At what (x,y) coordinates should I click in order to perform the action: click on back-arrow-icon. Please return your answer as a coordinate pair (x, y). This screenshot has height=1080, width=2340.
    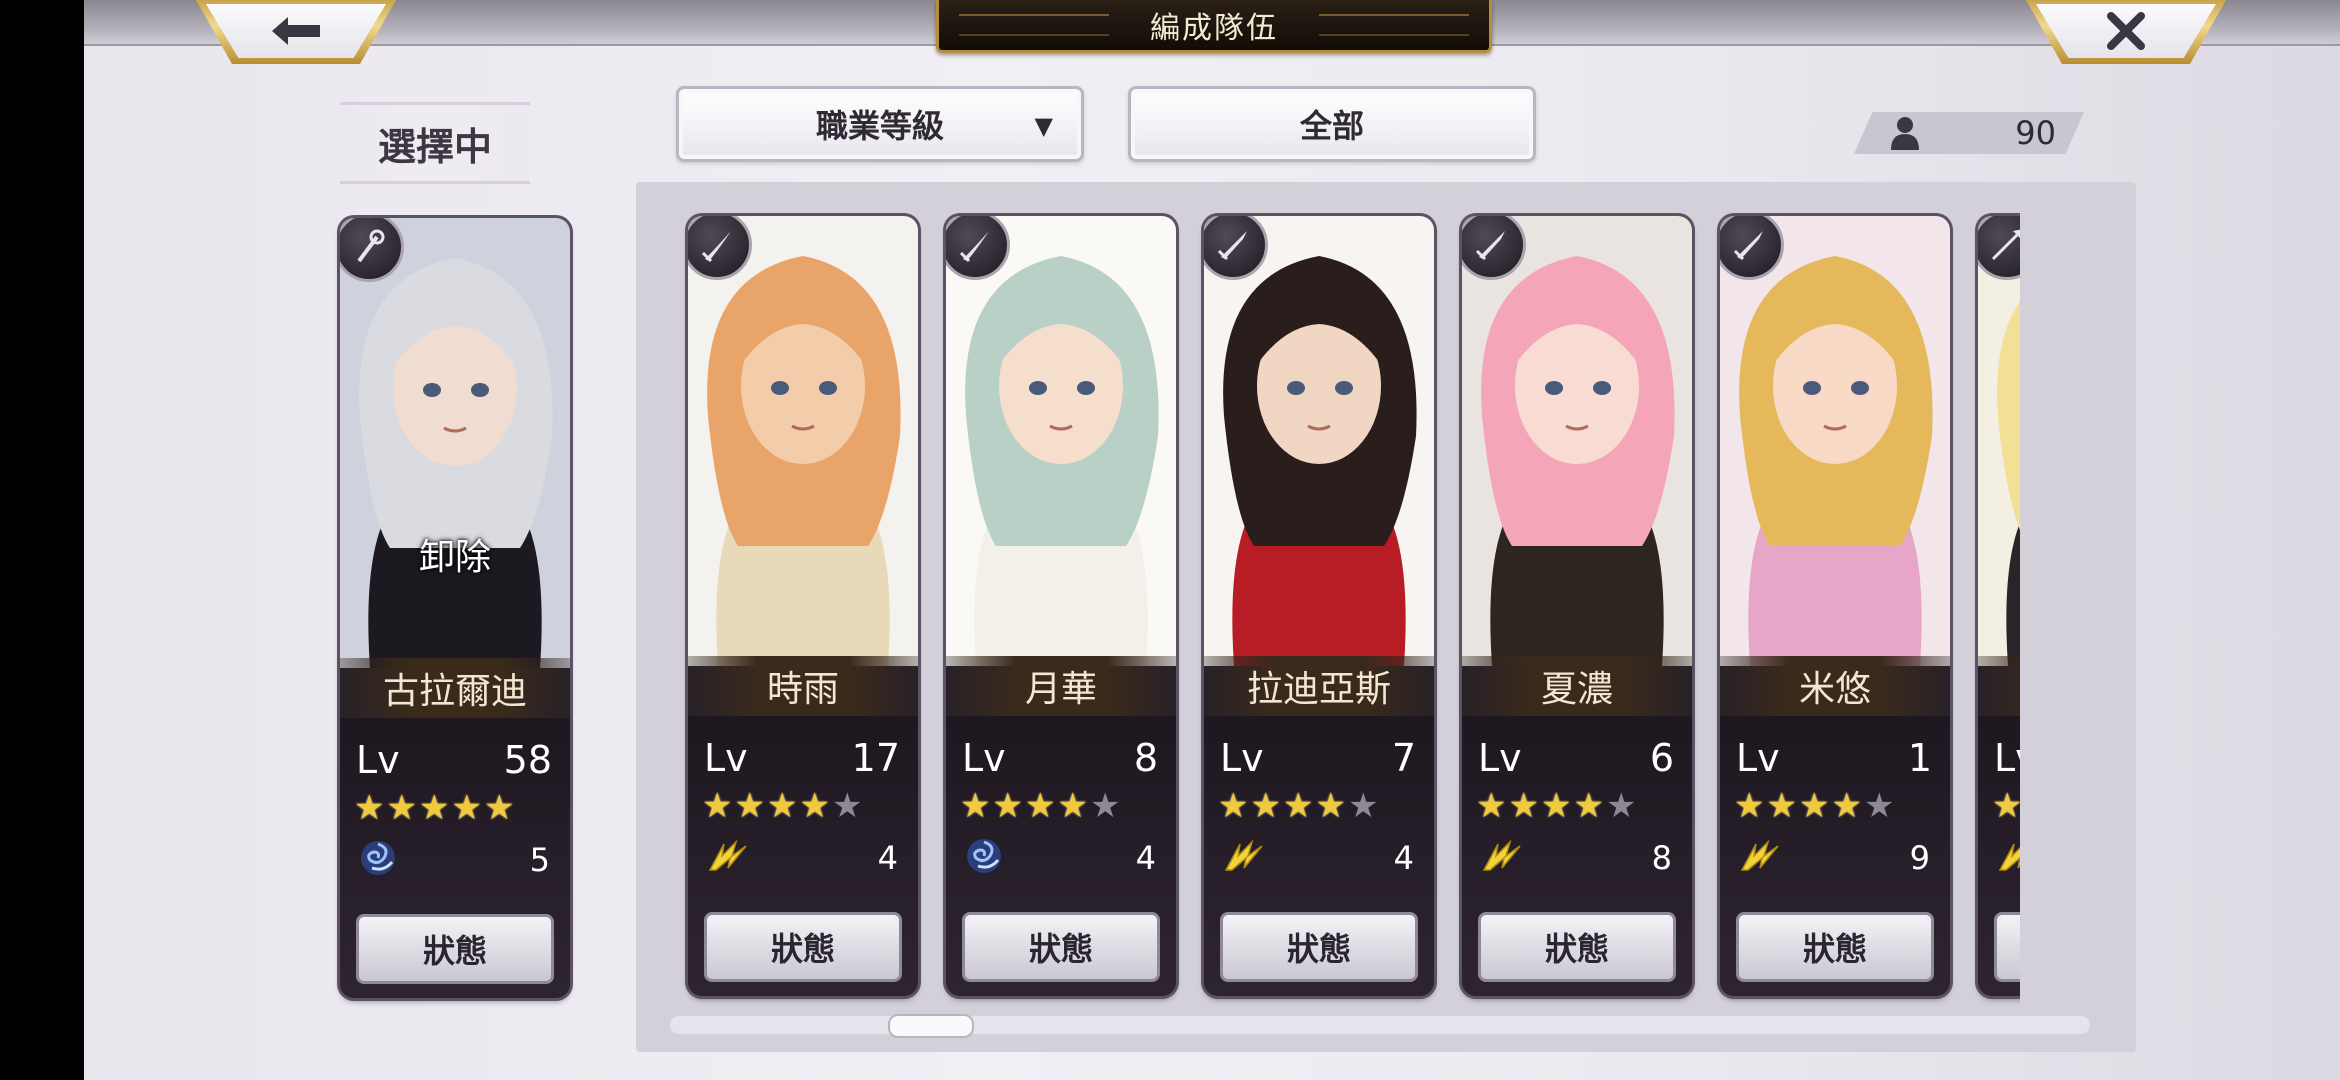
    Looking at the image, I should click on (296, 31).